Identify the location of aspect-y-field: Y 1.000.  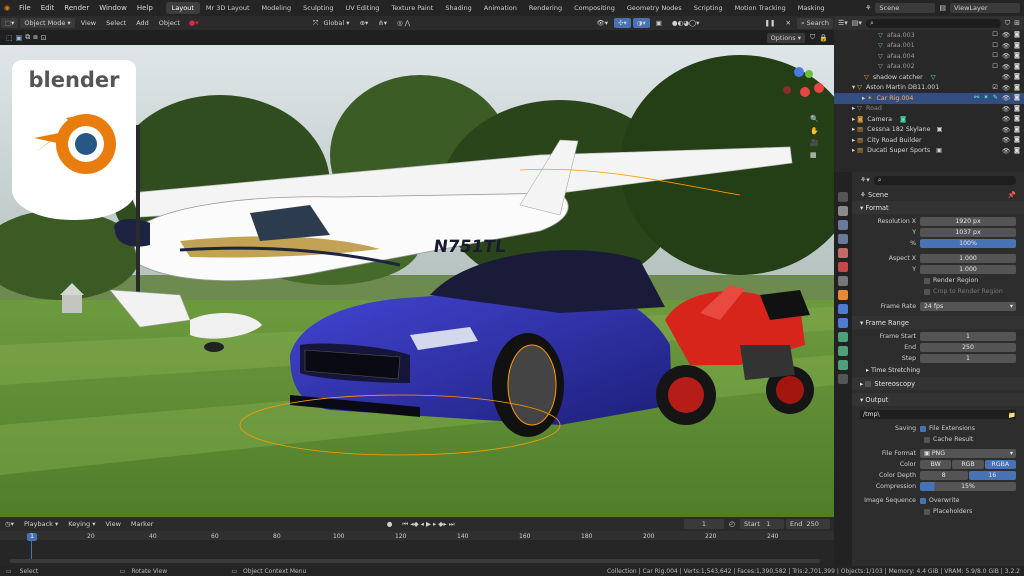
(938, 269).